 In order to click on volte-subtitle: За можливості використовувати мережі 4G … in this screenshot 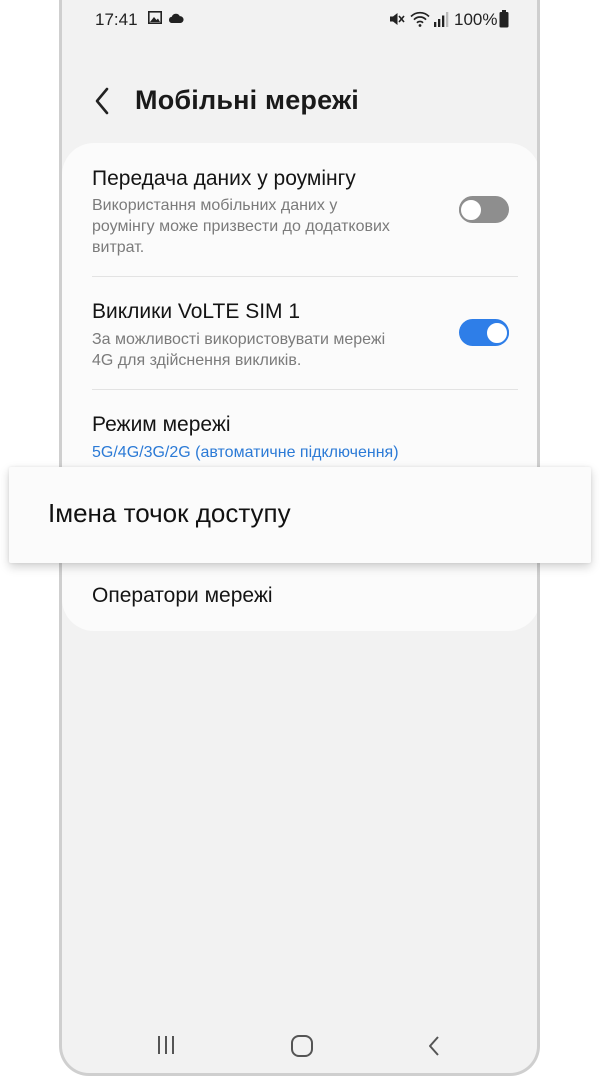, I will do `click(272, 350)`.